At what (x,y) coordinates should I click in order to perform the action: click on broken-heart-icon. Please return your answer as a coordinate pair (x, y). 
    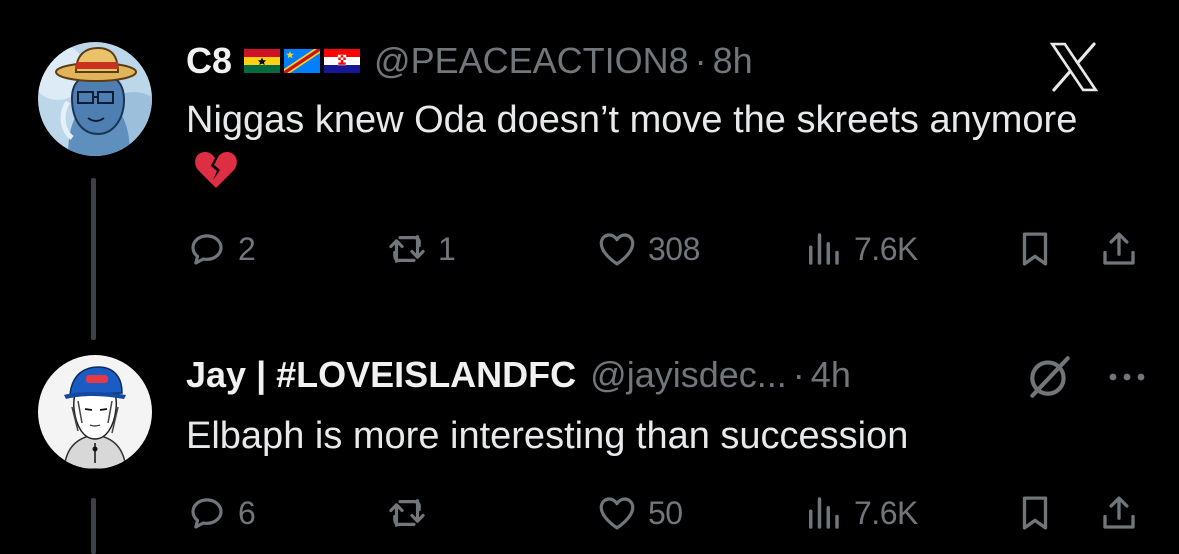
    Looking at the image, I should click on (216, 170).